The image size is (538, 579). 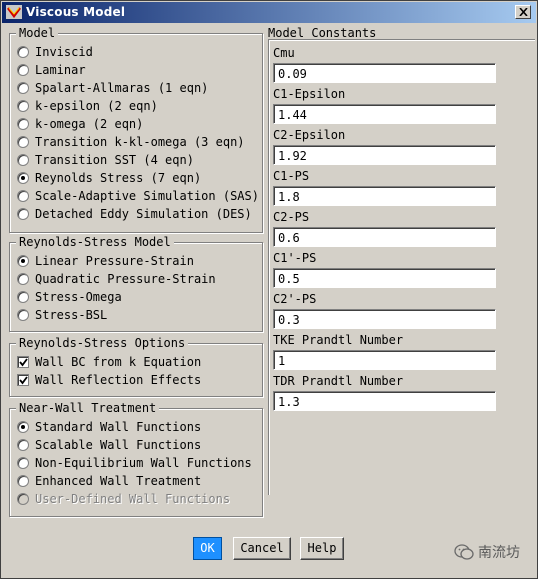 What do you see at coordinates (143, 214) in the screenshot?
I see `option-label: Detached Eddy Simulation (DES)` at bounding box center [143, 214].